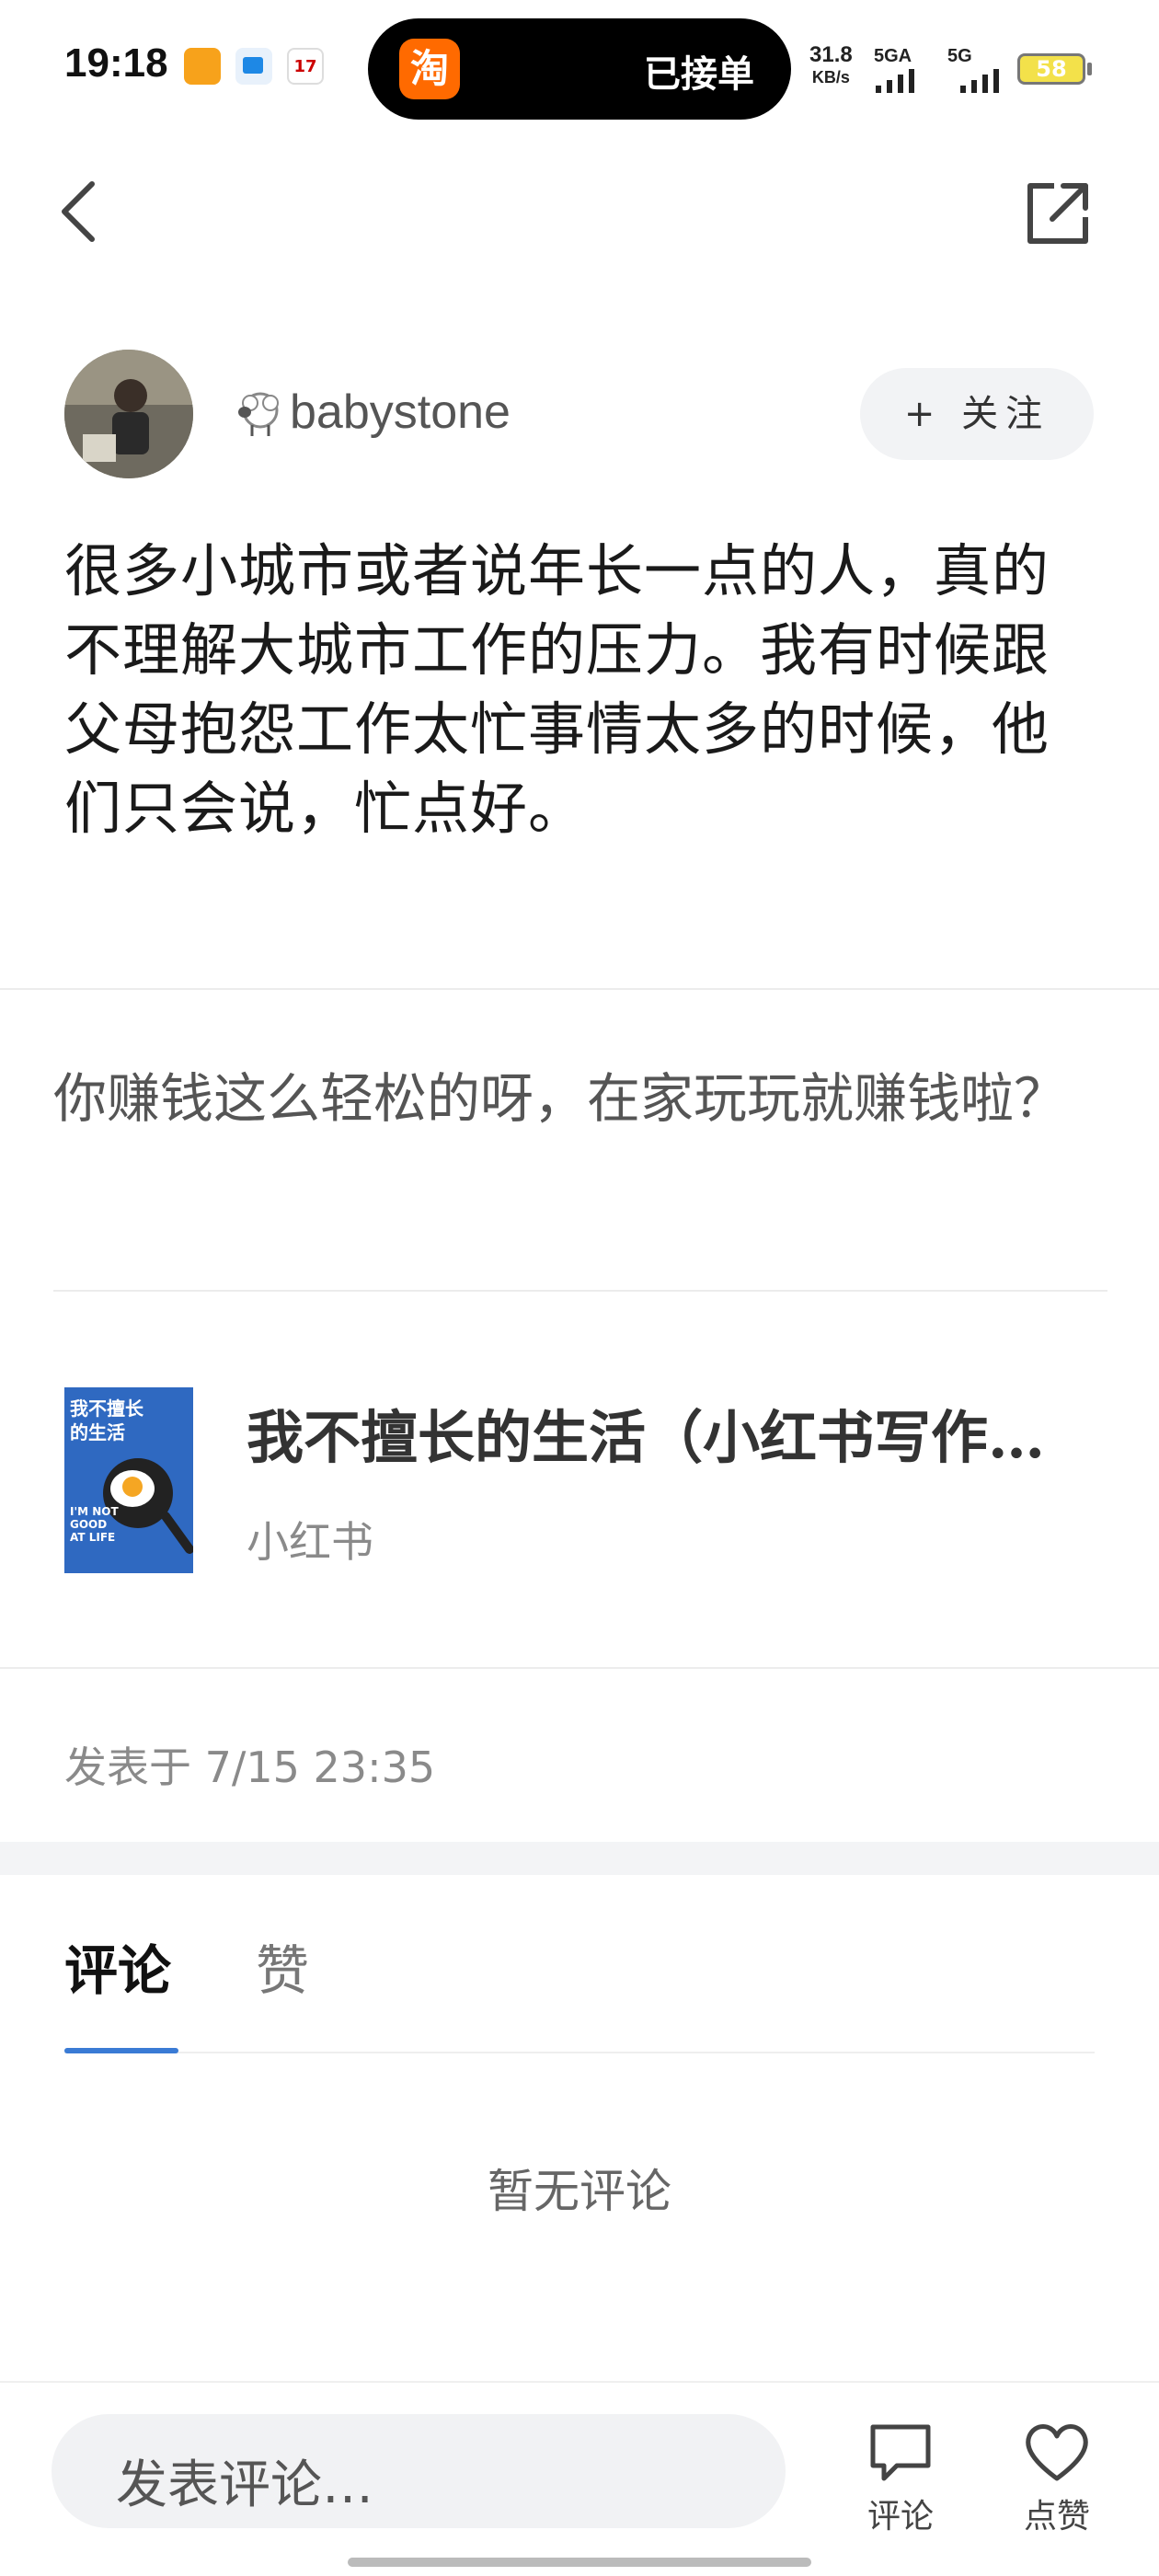  What do you see at coordinates (831, 54) in the screenshot?
I see `network-speed-value: 31.8` at bounding box center [831, 54].